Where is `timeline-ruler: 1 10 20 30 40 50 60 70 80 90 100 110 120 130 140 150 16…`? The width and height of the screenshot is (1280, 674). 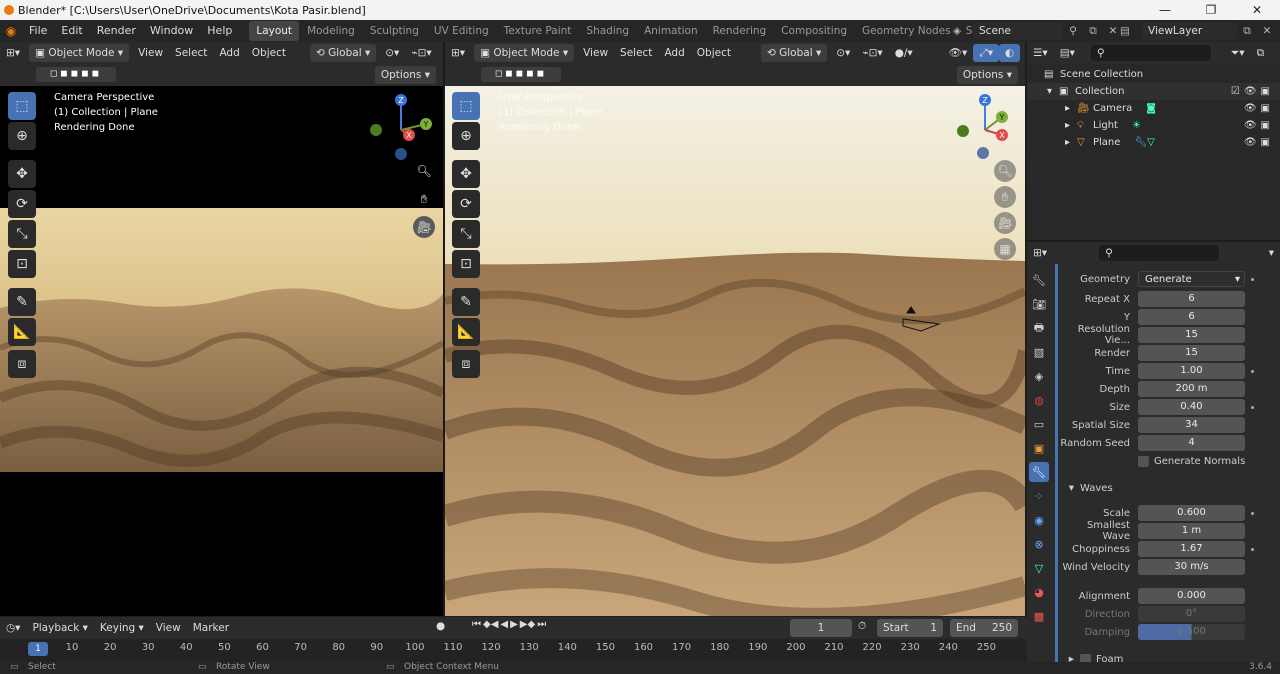 timeline-ruler: 1 10 20 30 40 50 60 70 80 90 100 110 120 130 140 150 16… is located at coordinates (513, 650).